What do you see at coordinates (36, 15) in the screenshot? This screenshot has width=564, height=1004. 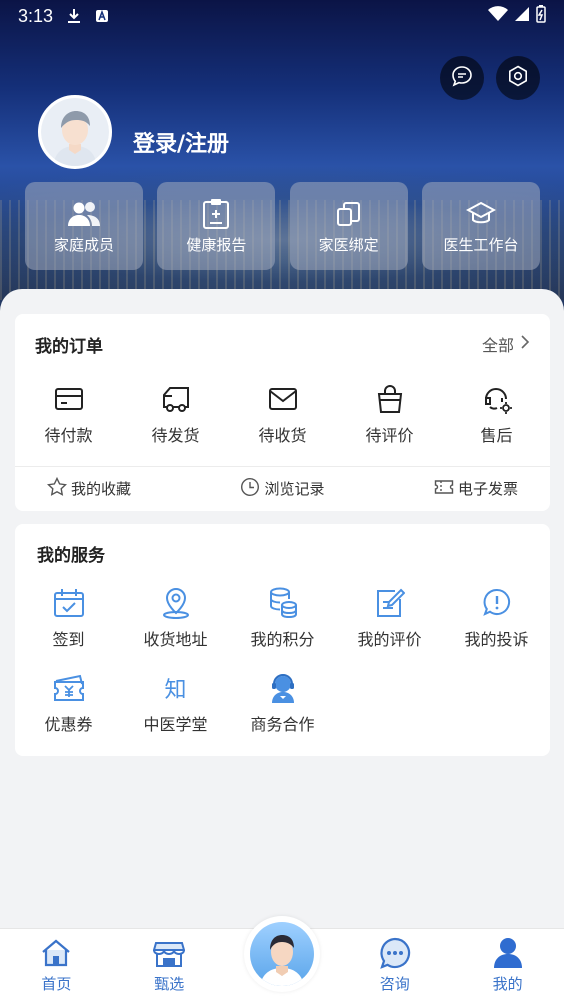 I see `status-time: 3:13` at bounding box center [36, 15].